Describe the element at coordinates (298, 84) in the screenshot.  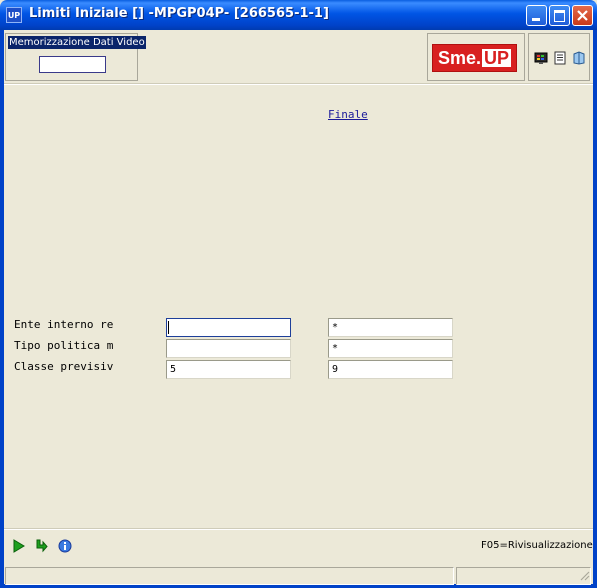
I see `header-divider` at that location.